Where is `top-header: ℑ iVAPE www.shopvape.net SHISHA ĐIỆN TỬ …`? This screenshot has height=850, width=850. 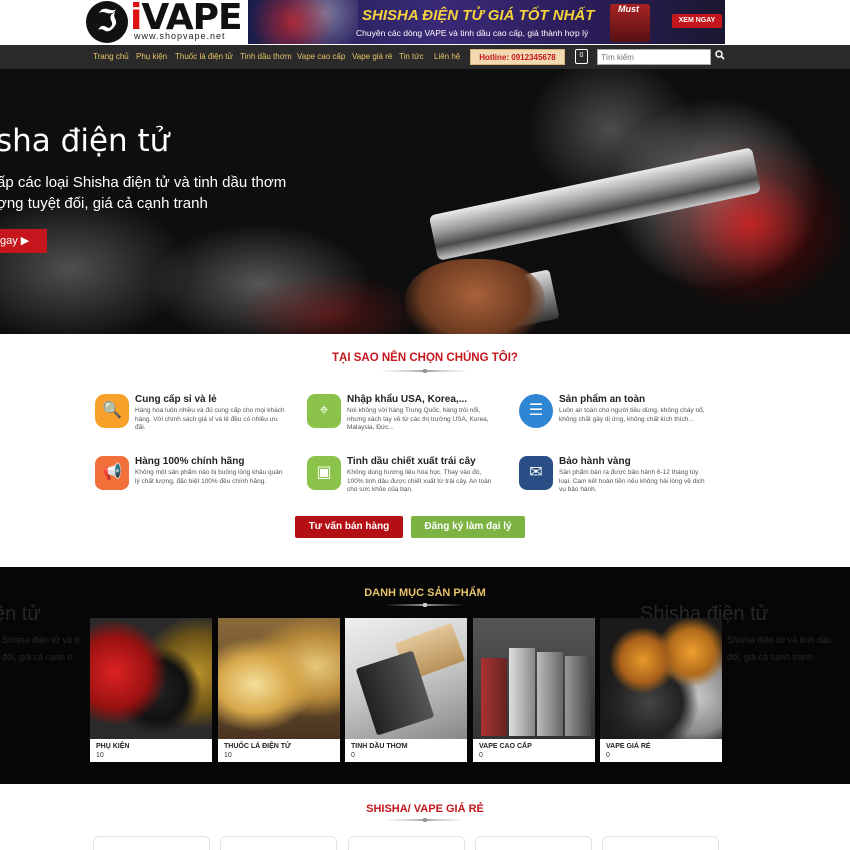
top-header: ℑ iVAPE www.shopvape.net SHISHA ĐIỆN TỬ … is located at coordinates (425, 22).